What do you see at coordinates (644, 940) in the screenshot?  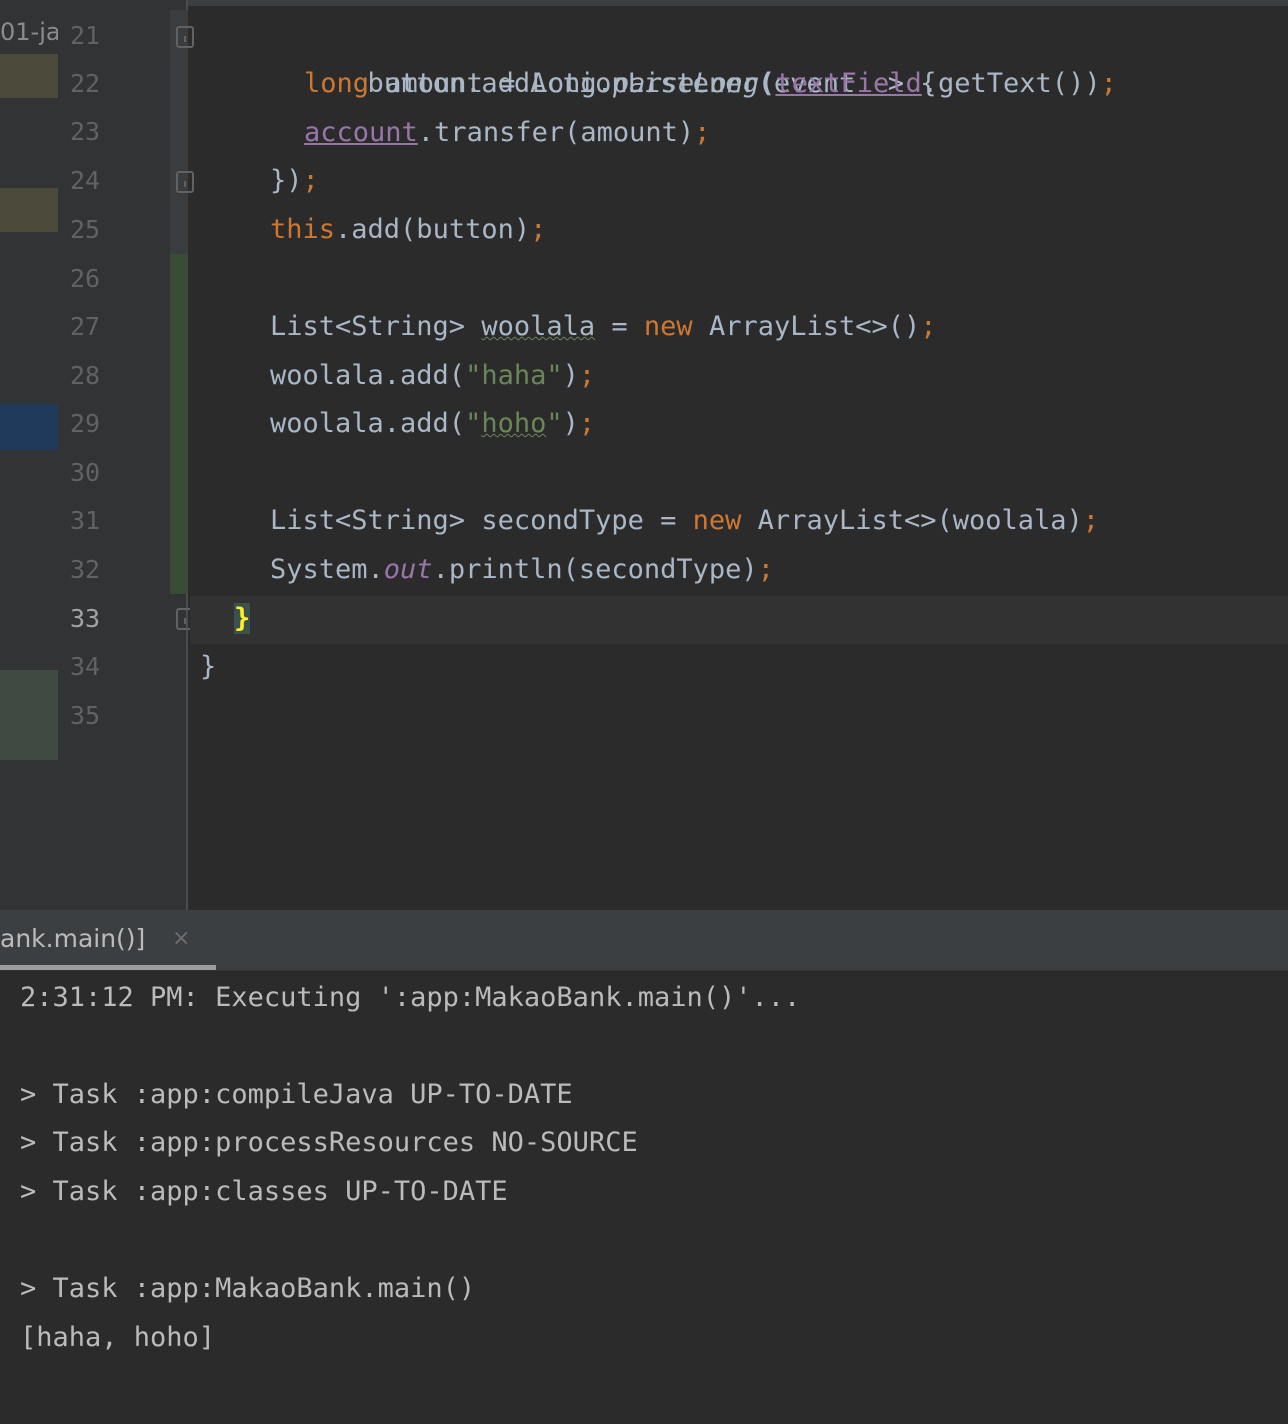 I see `run-tab-bar: ank.main()] ×` at bounding box center [644, 940].